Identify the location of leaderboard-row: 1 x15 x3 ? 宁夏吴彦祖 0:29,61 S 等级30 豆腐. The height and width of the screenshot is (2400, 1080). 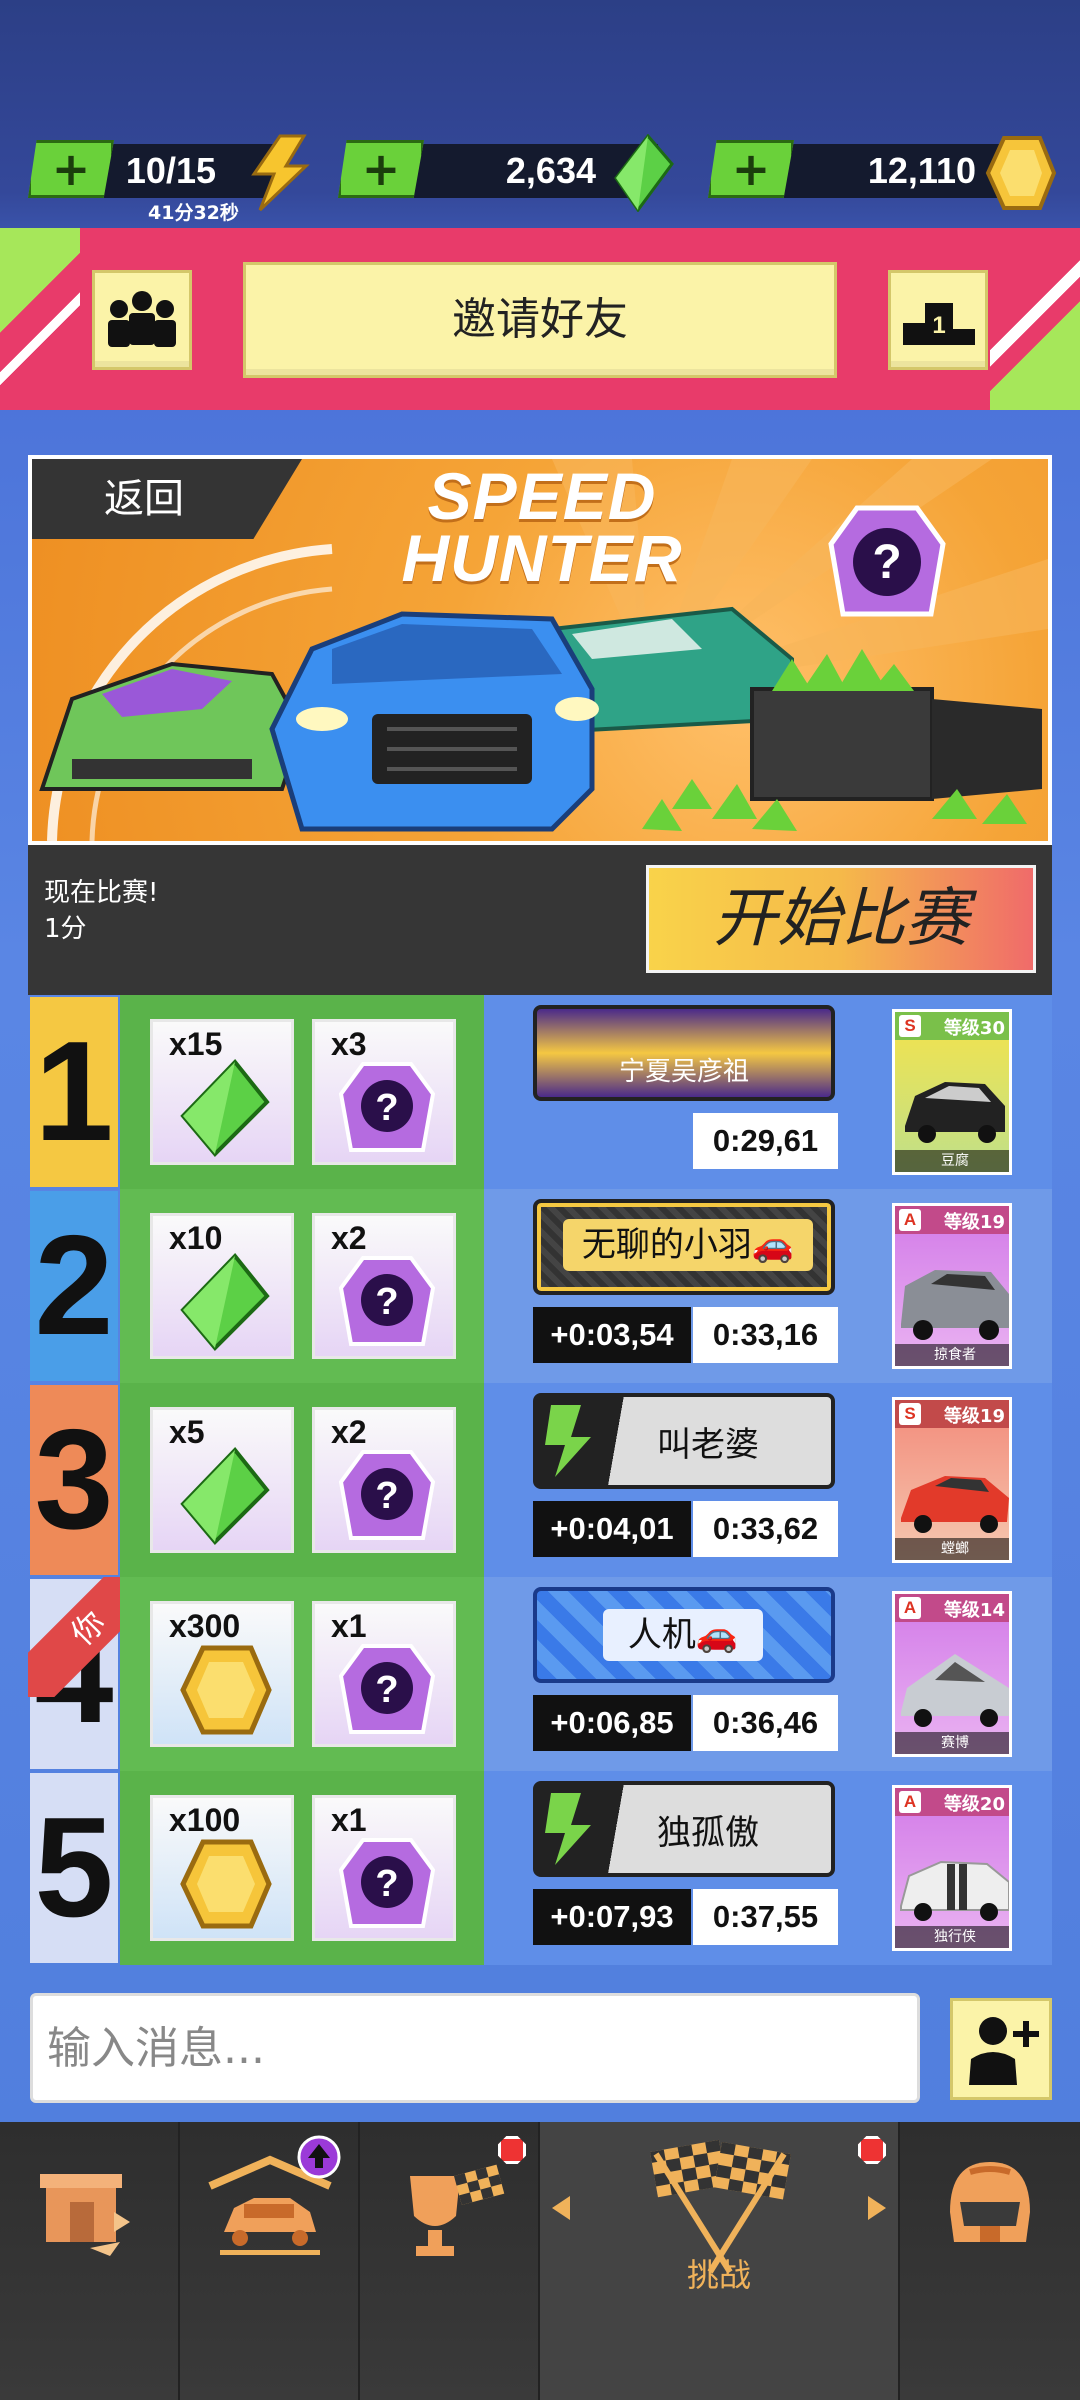
(540, 1092).